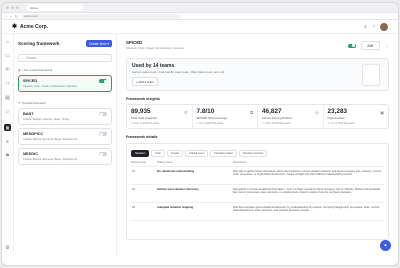  What do you see at coordinates (196, 153) in the screenshot?
I see `tab-critical-event: Critical event` at bounding box center [196, 153].